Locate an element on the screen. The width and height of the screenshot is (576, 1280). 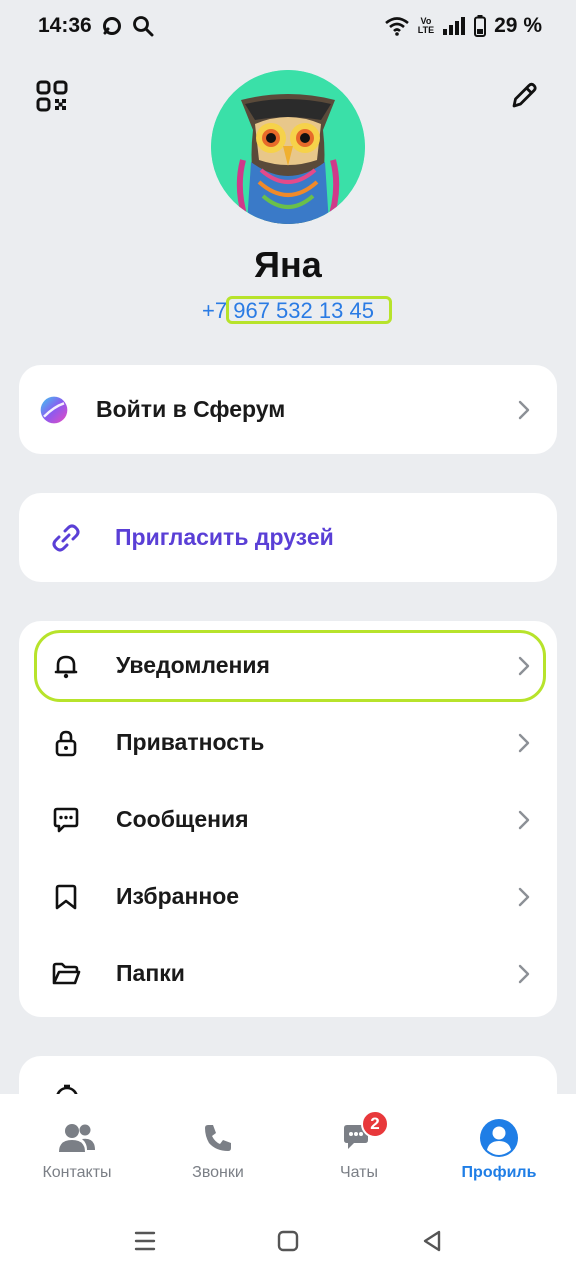
volte-bottom: LTE is located at coordinates (426, 30).